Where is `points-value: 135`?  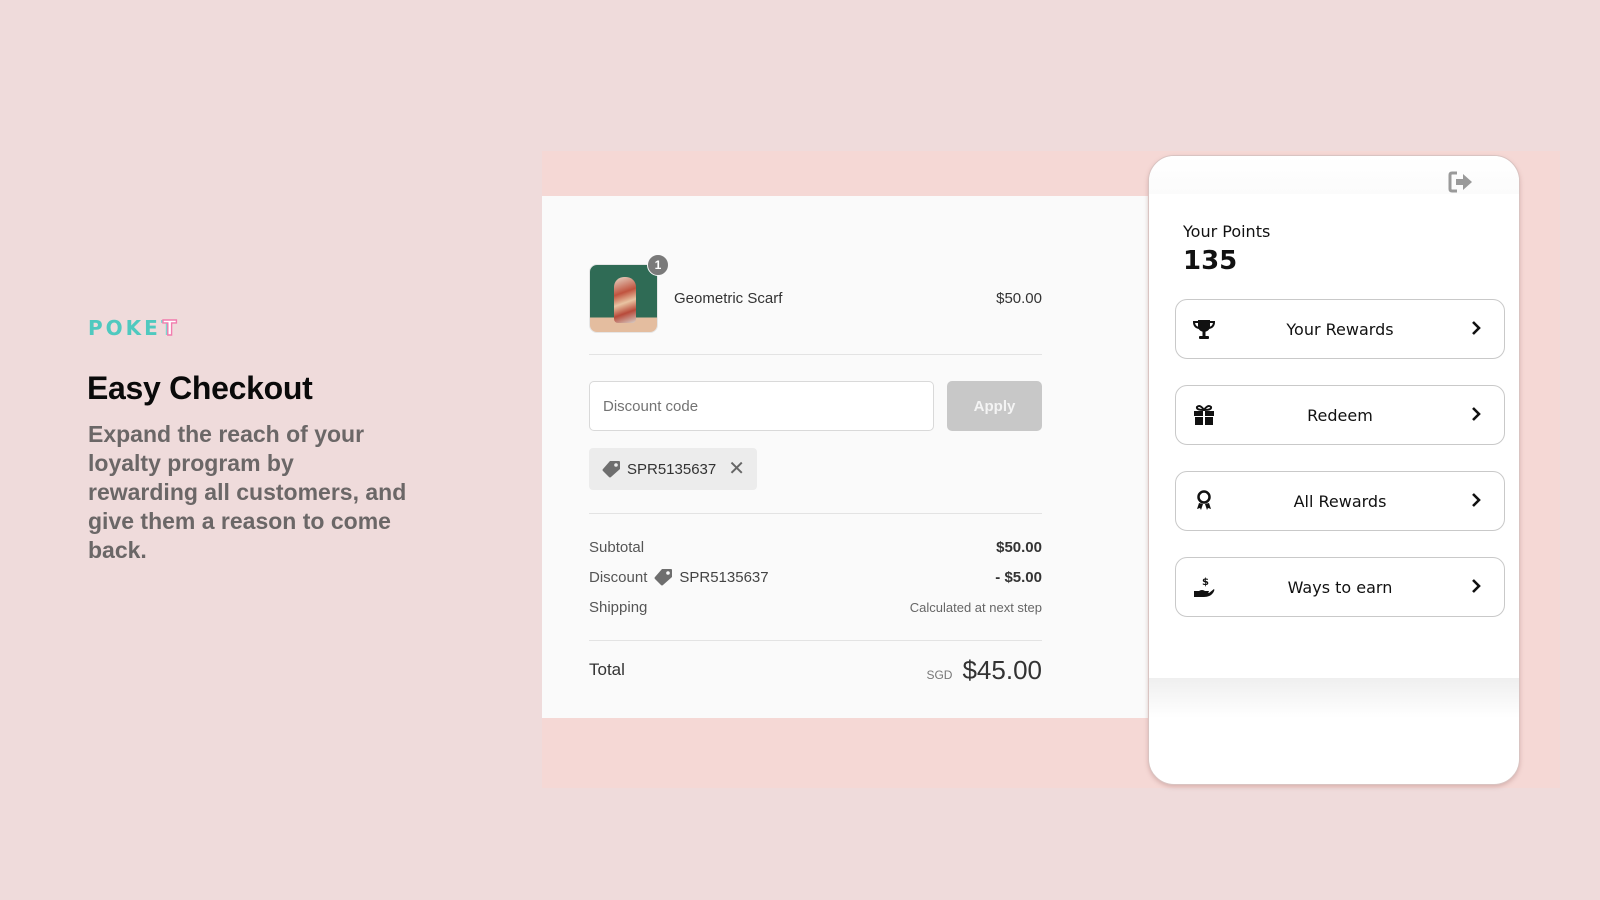
points-value: 135 is located at coordinates (1210, 261).